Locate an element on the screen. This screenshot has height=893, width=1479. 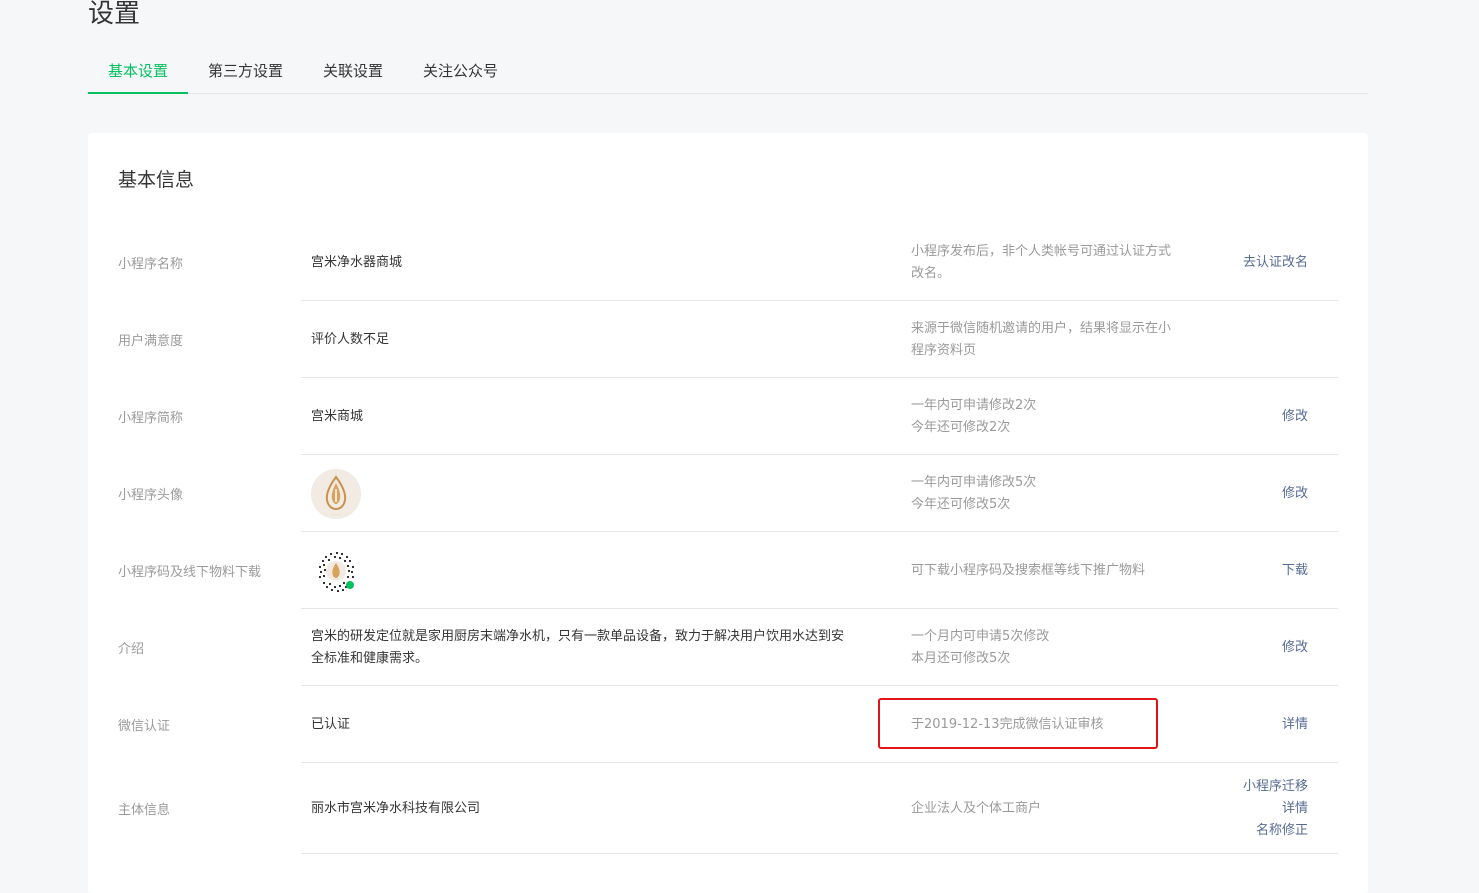
tip-line: 今年还可修改5次 is located at coordinates (961, 504).